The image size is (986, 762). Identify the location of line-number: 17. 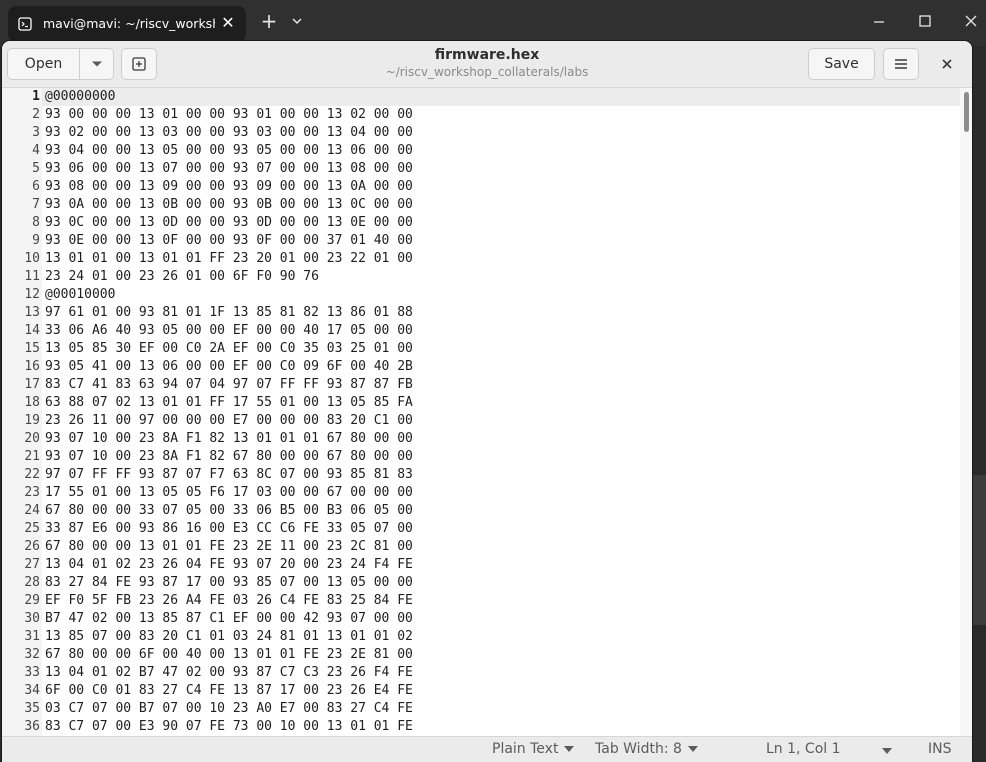
(32, 384).